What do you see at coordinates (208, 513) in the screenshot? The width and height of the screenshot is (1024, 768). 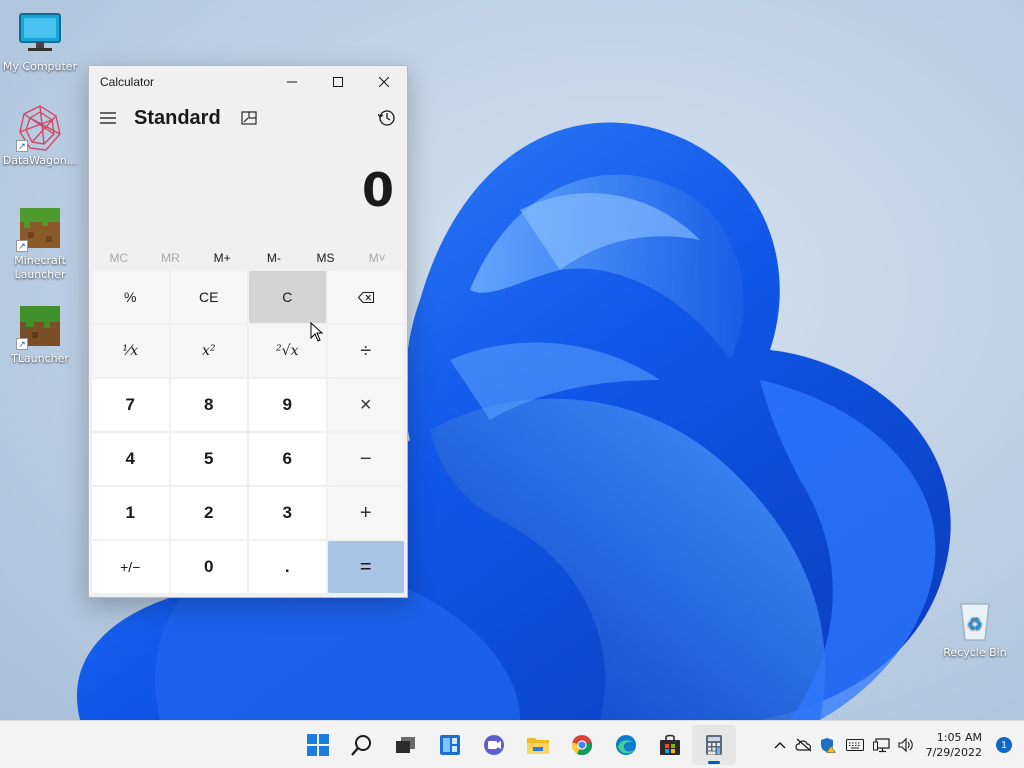 I see `digit-2-key: 2` at bounding box center [208, 513].